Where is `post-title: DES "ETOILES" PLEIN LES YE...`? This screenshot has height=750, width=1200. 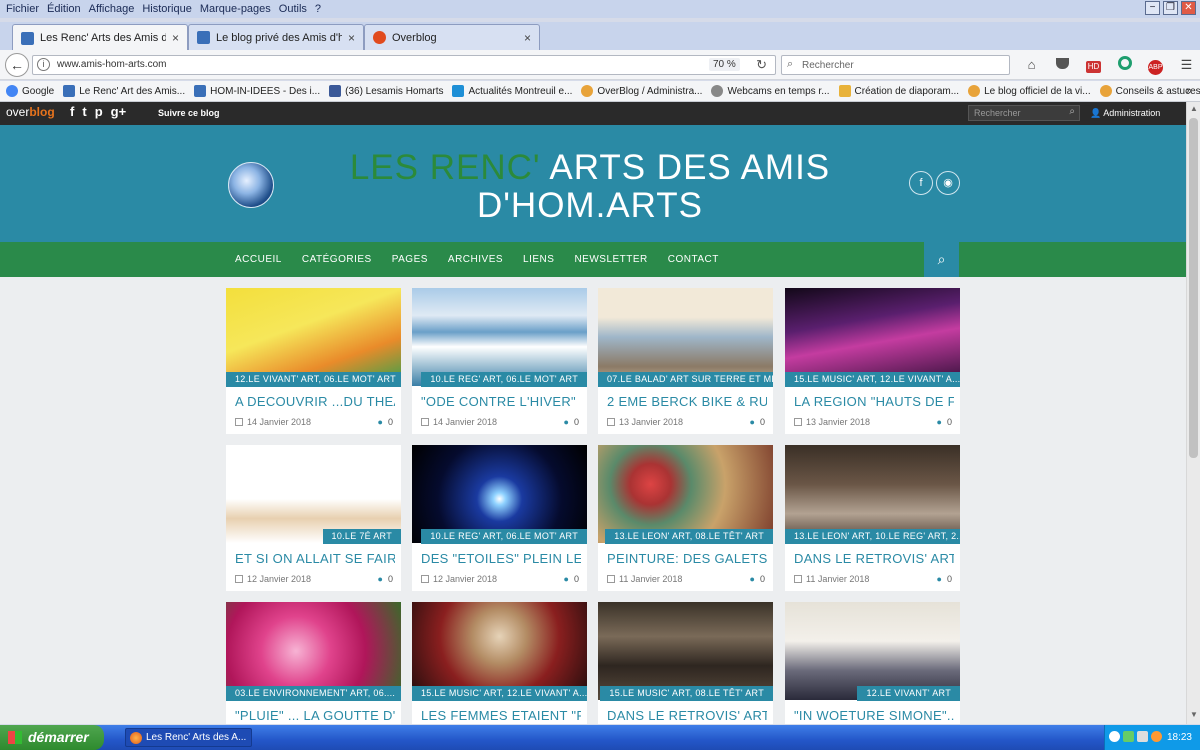 post-title: DES "ETOILES" PLEIN LES YE... is located at coordinates (501, 558).